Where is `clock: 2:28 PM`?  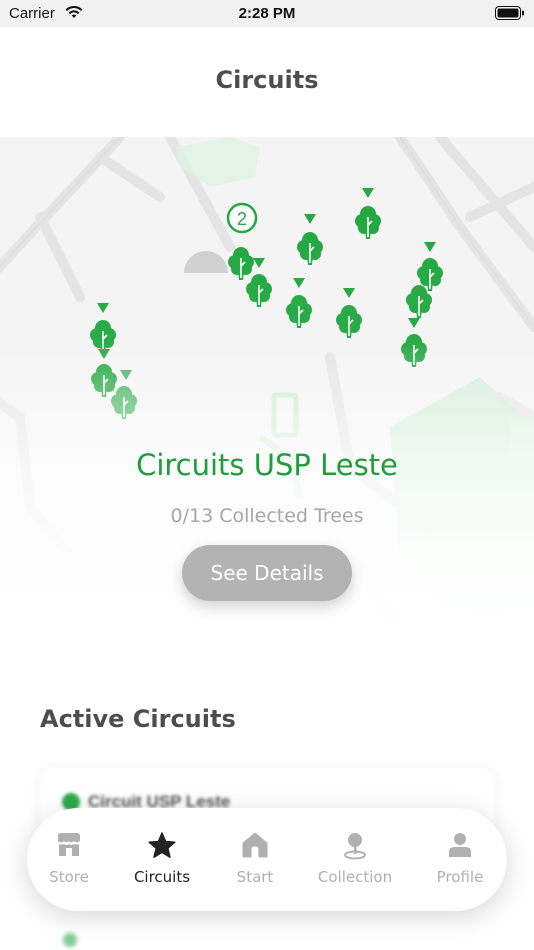
clock: 2:28 PM is located at coordinates (267, 13).